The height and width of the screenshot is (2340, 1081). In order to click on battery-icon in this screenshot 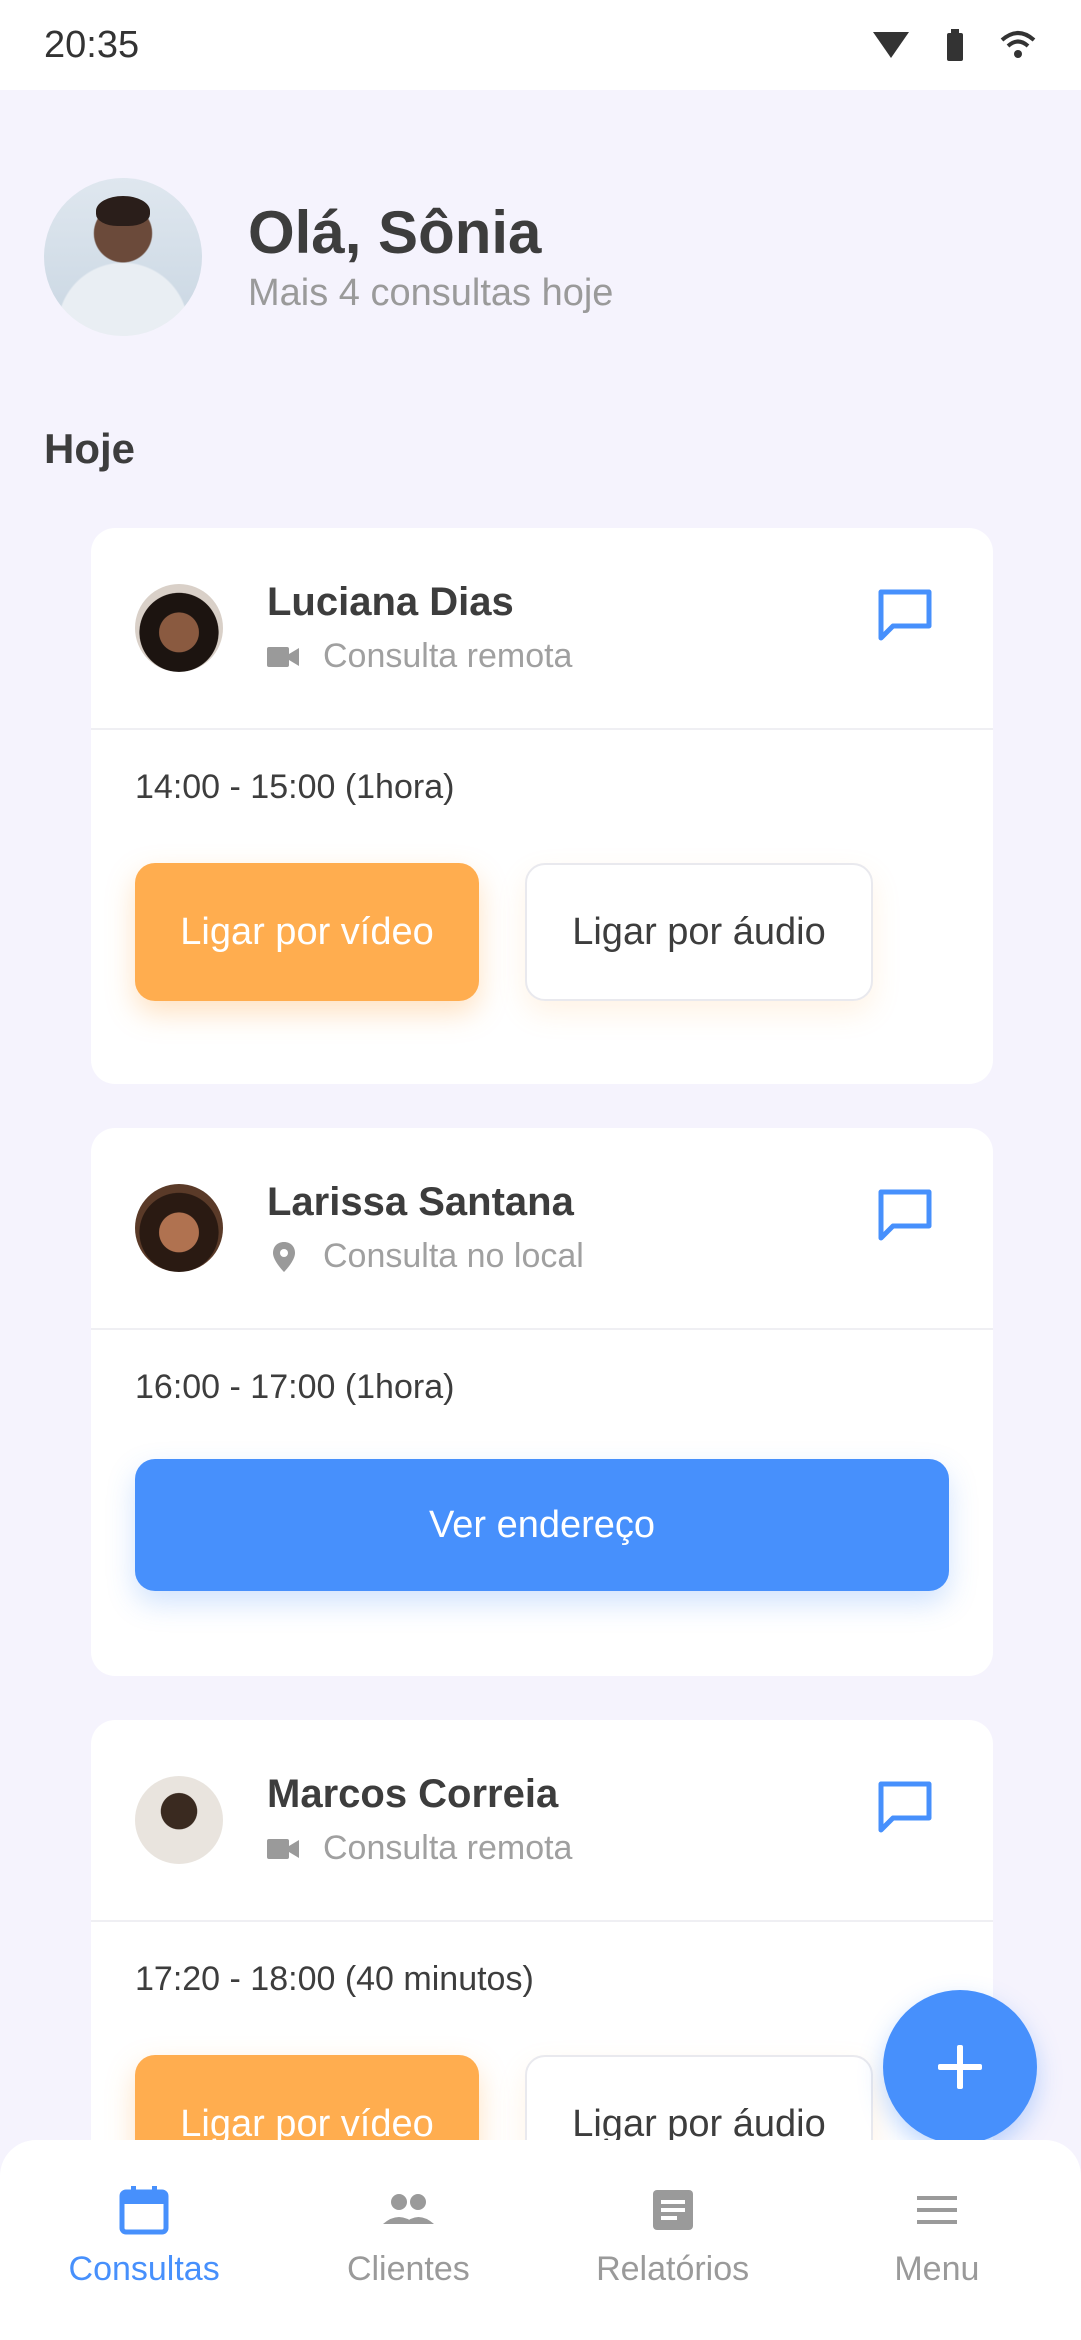, I will do `click(955, 45)`.